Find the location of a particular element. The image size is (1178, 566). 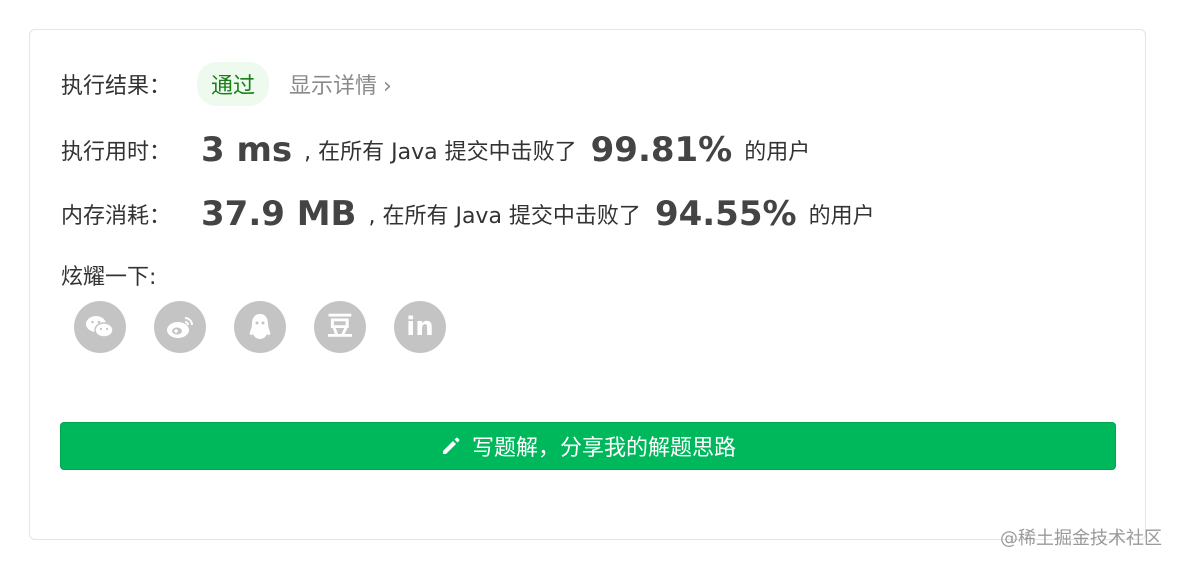

share-icons: 豆 in is located at coordinates (274, 327).